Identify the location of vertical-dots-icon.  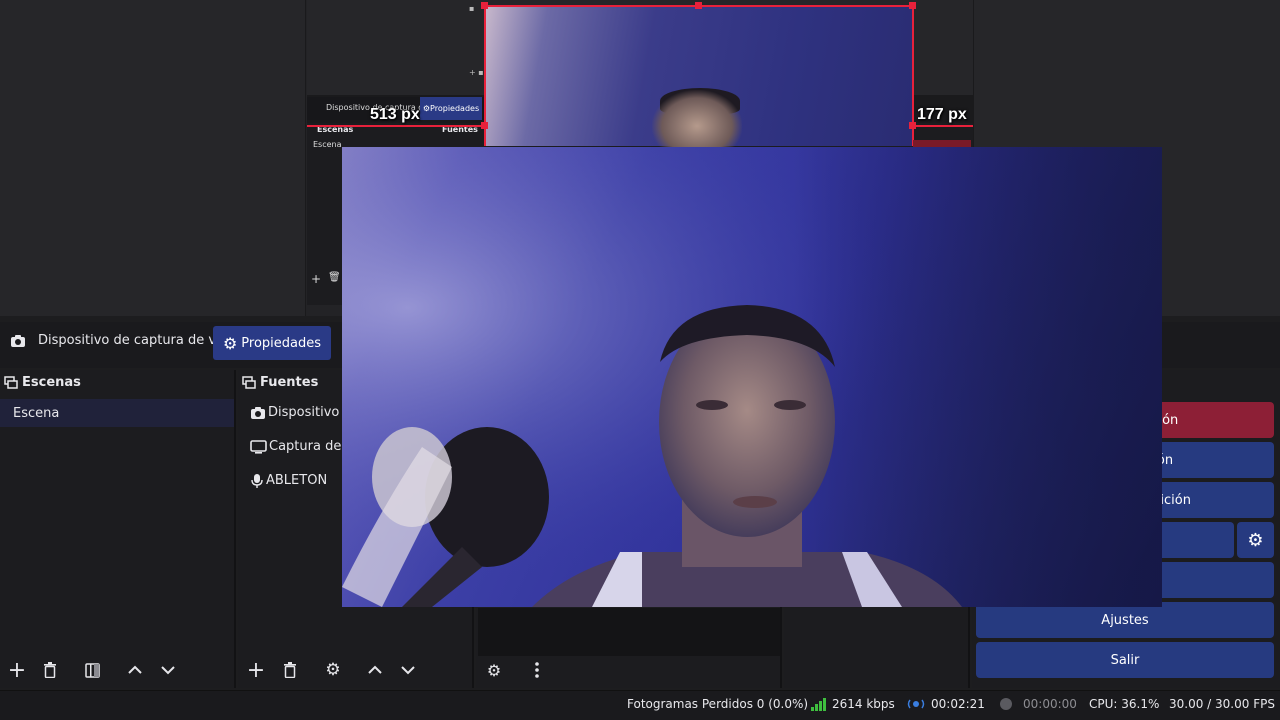
(537, 670).